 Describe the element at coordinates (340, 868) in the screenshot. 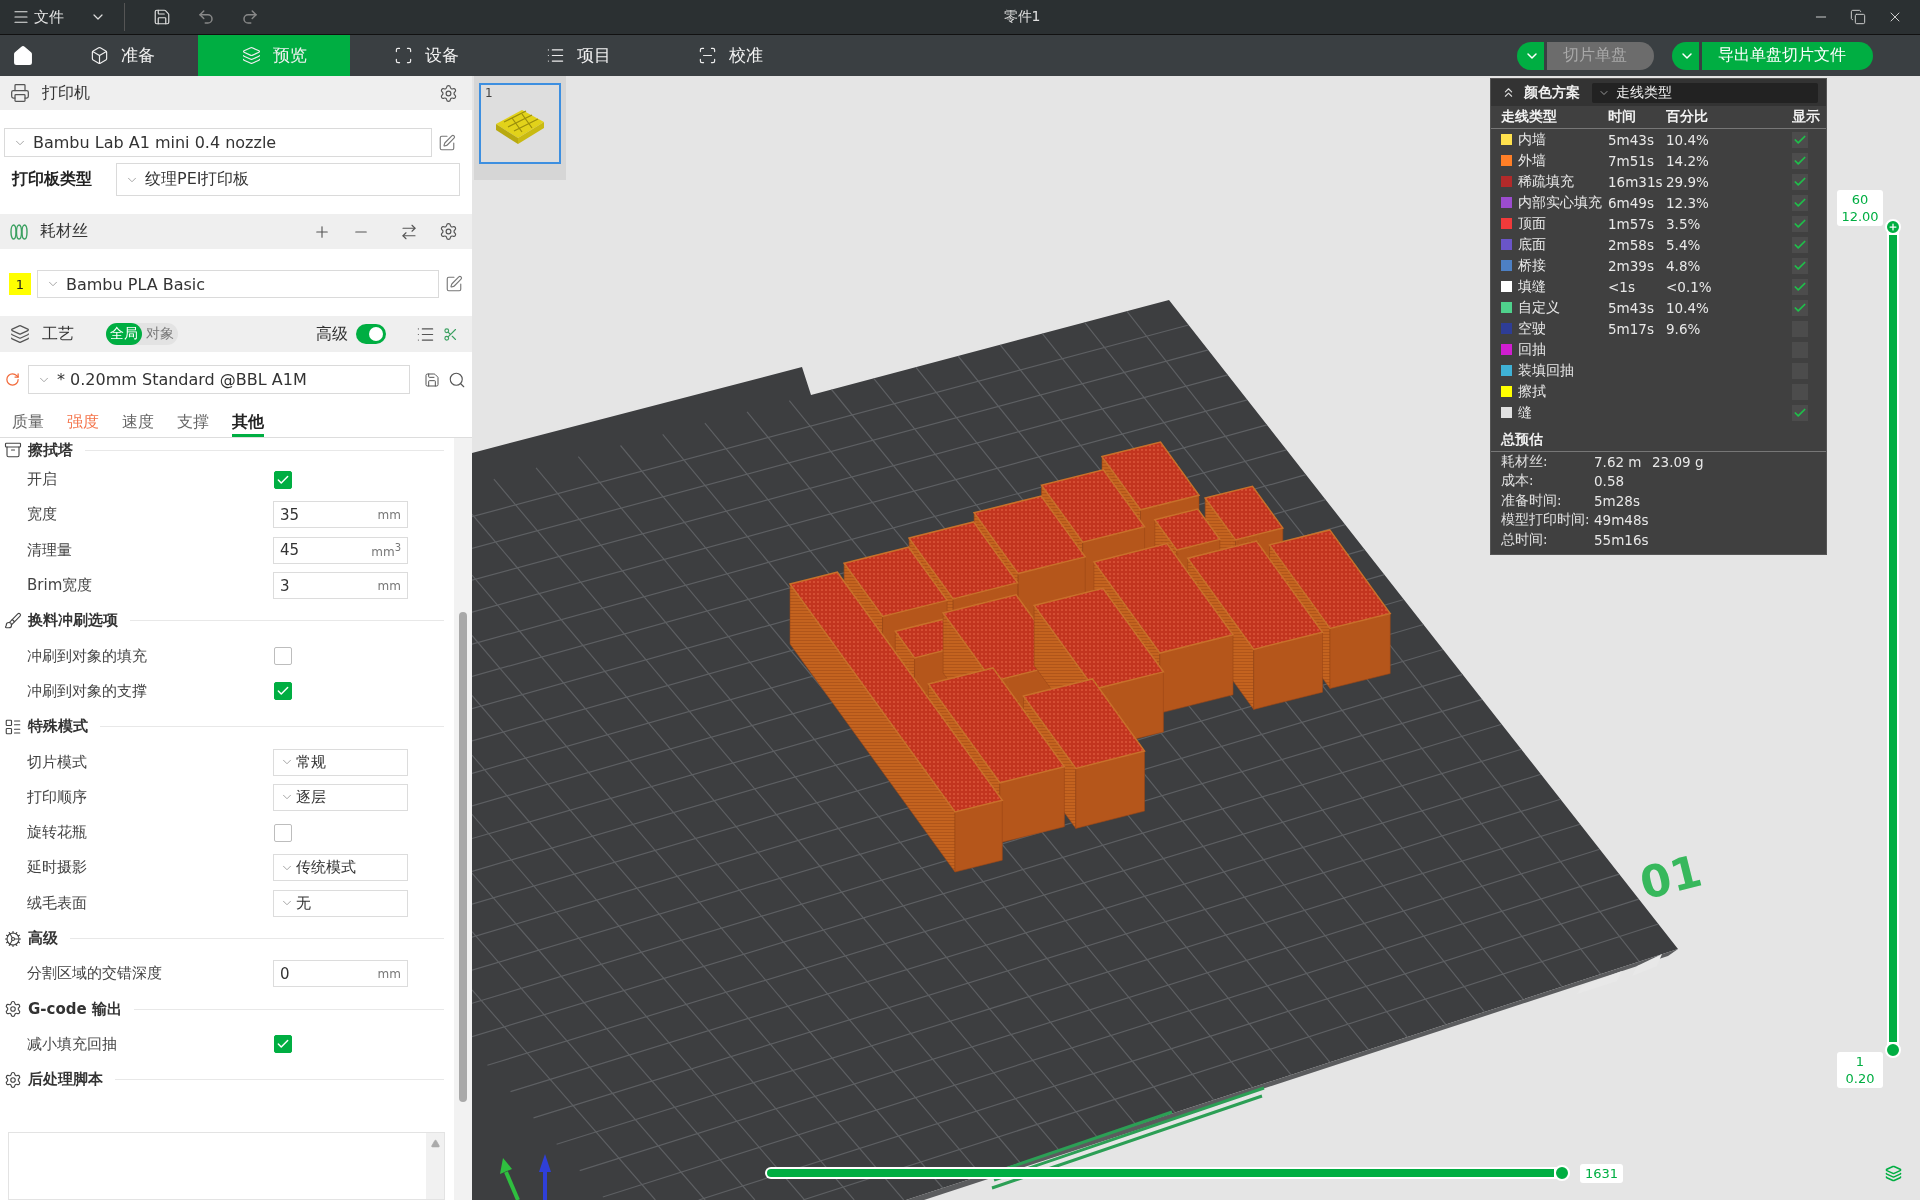

I see `dropdown: 传统模式` at that location.